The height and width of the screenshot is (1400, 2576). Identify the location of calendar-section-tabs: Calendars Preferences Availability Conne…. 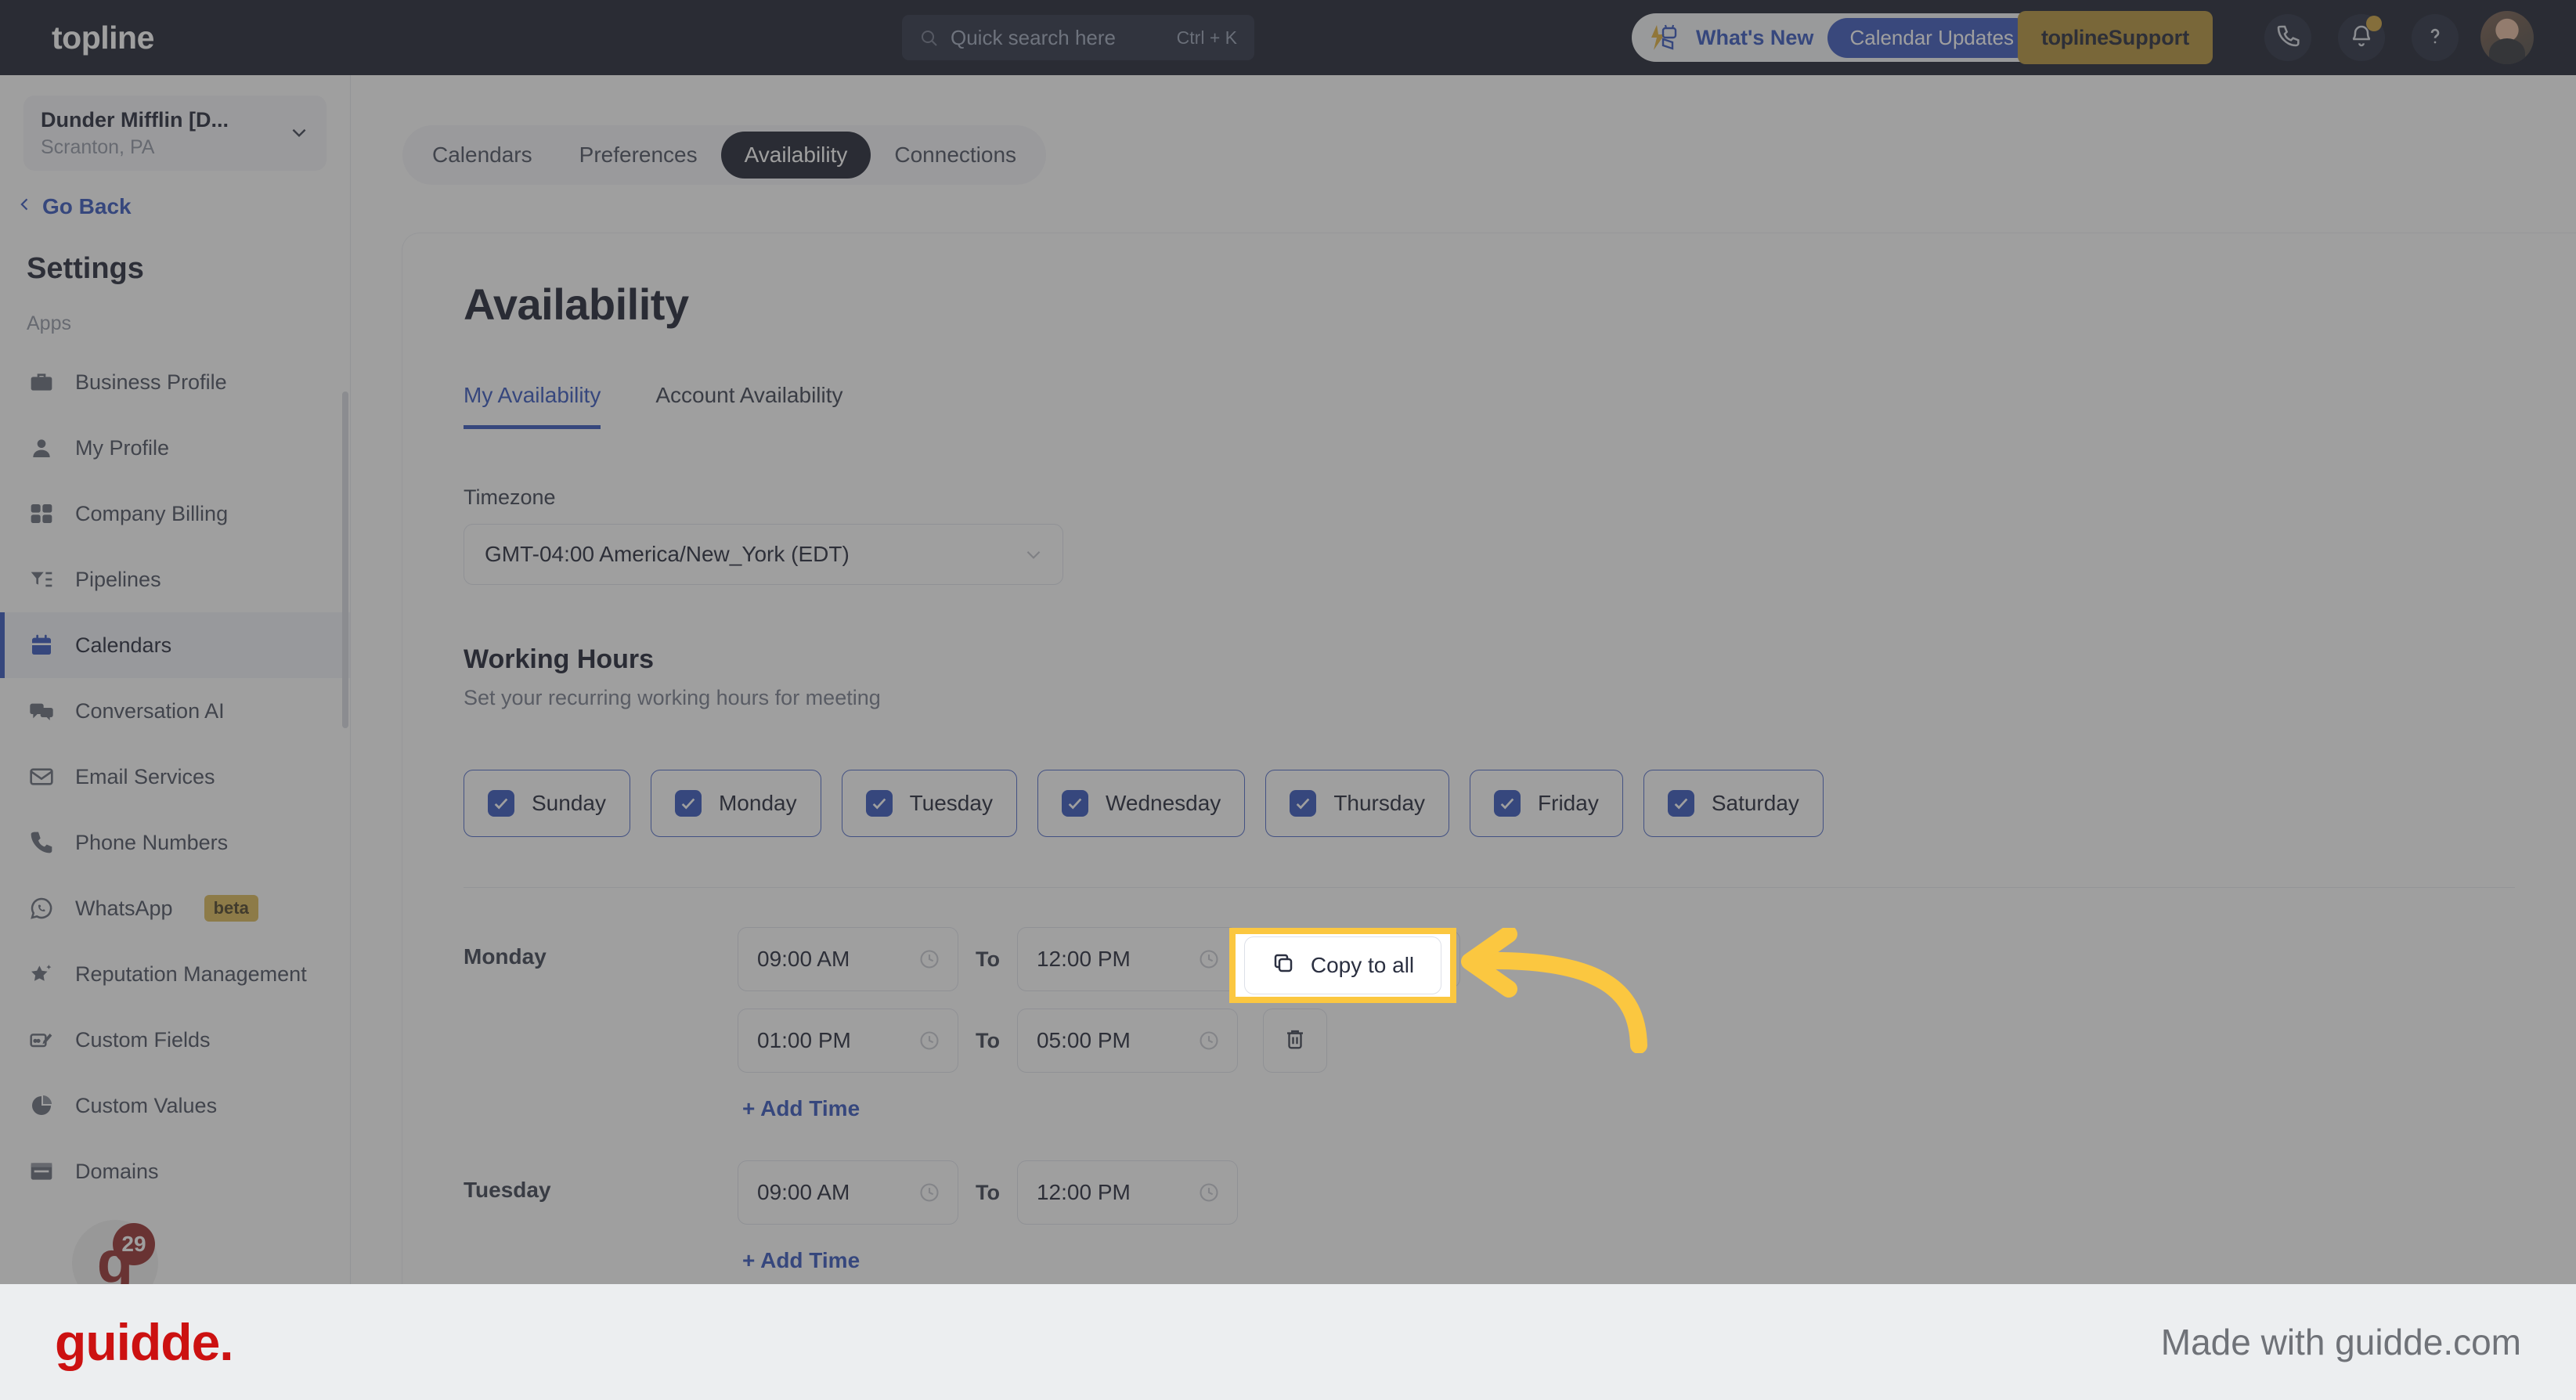
(724, 155).